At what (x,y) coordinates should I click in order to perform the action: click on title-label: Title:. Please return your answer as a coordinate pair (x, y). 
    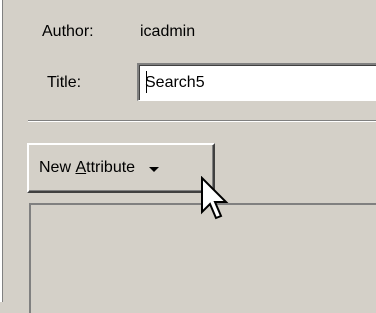
    Looking at the image, I should click on (64, 82).